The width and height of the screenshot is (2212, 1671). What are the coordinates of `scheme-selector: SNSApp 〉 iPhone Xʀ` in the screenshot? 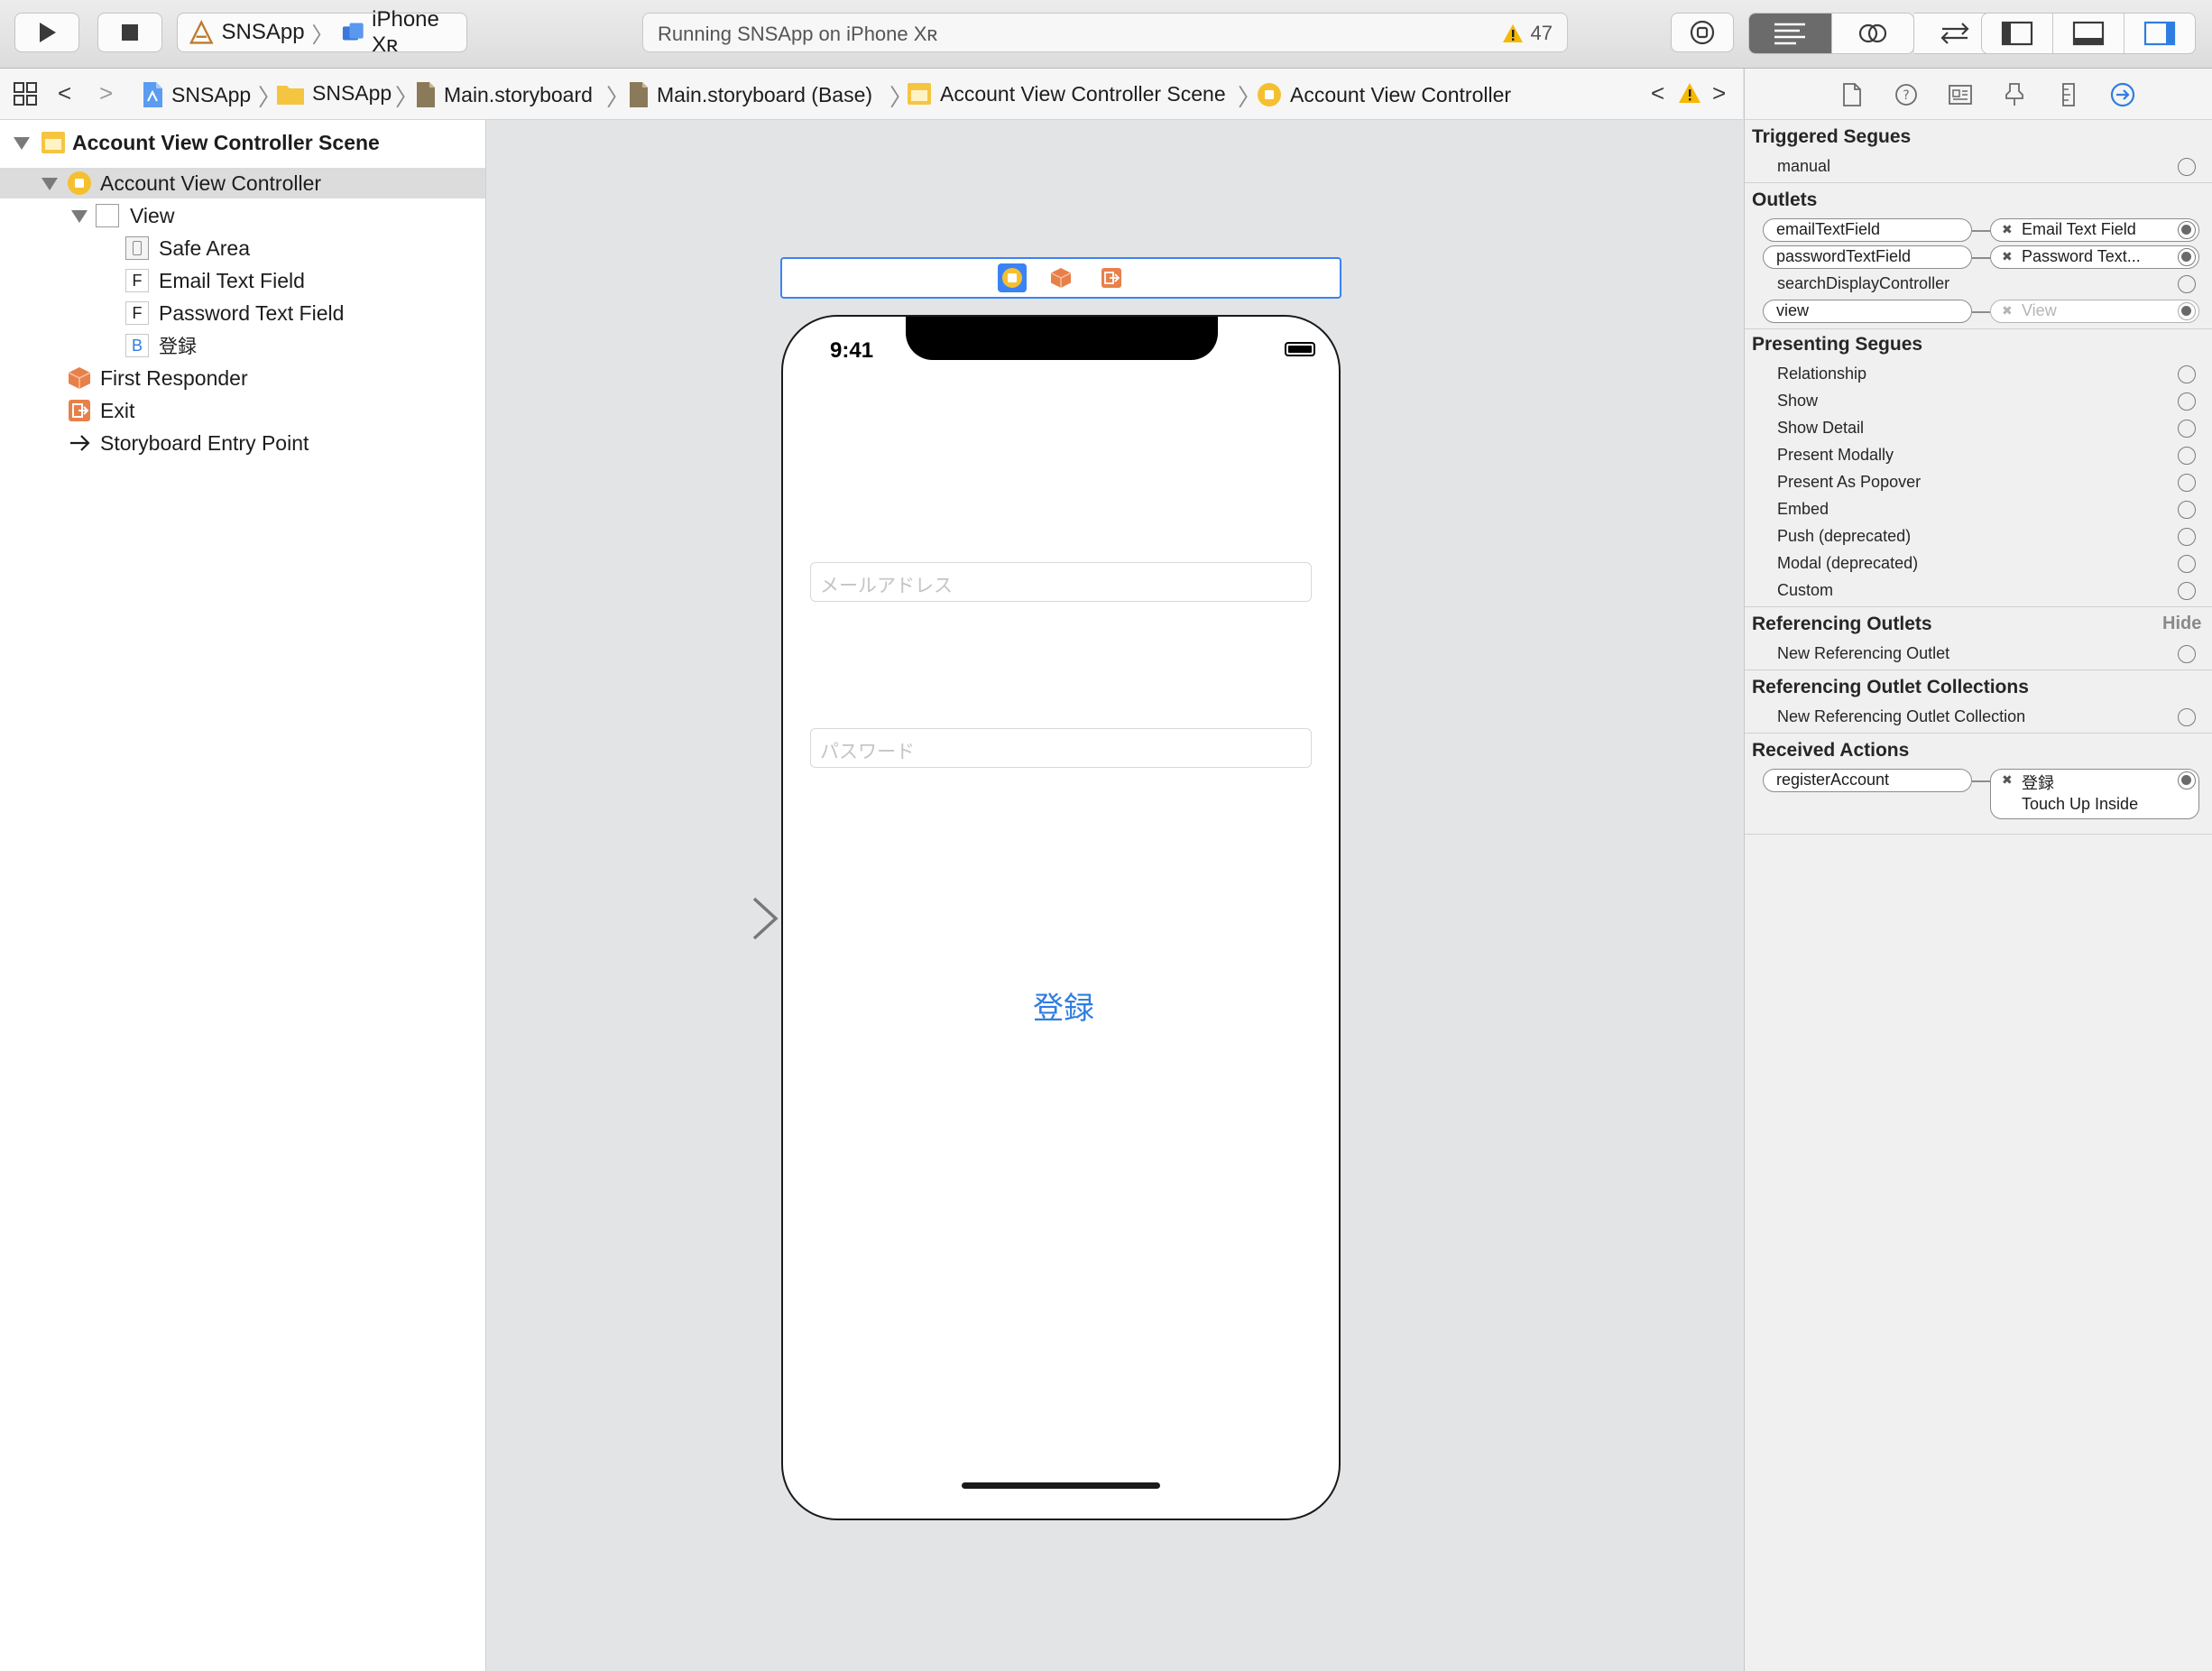 It's located at (322, 32).